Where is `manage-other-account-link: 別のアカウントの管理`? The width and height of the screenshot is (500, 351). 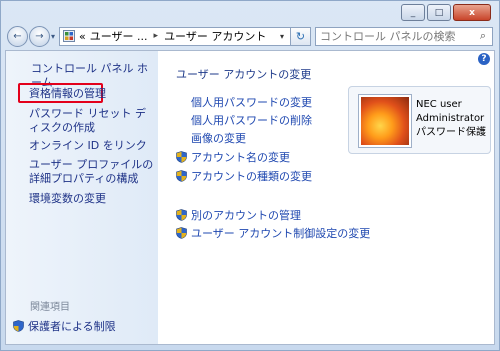
manage-other-account-link: 別のアカウントの管理 is located at coordinates (238, 215).